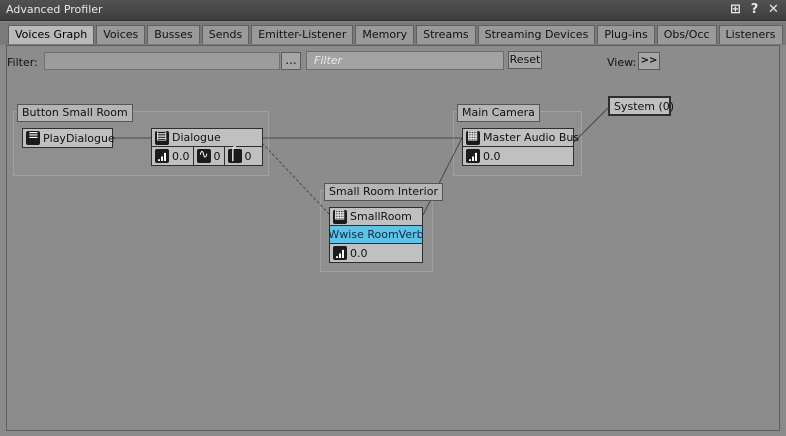  Describe the element at coordinates (217, 156) in the screenshot. I see `lpf-value: 0` at that location.